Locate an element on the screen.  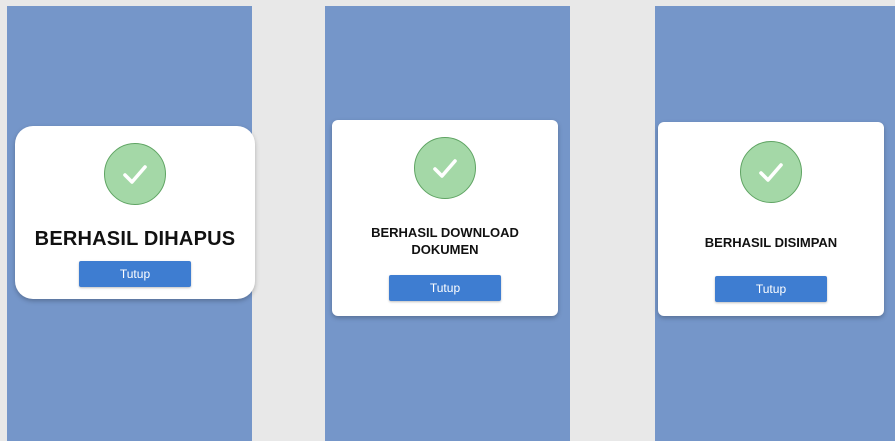
dialog-title: BERHASIL DOWNLOAD DOKUMEN is located at coordinates (445, 241).